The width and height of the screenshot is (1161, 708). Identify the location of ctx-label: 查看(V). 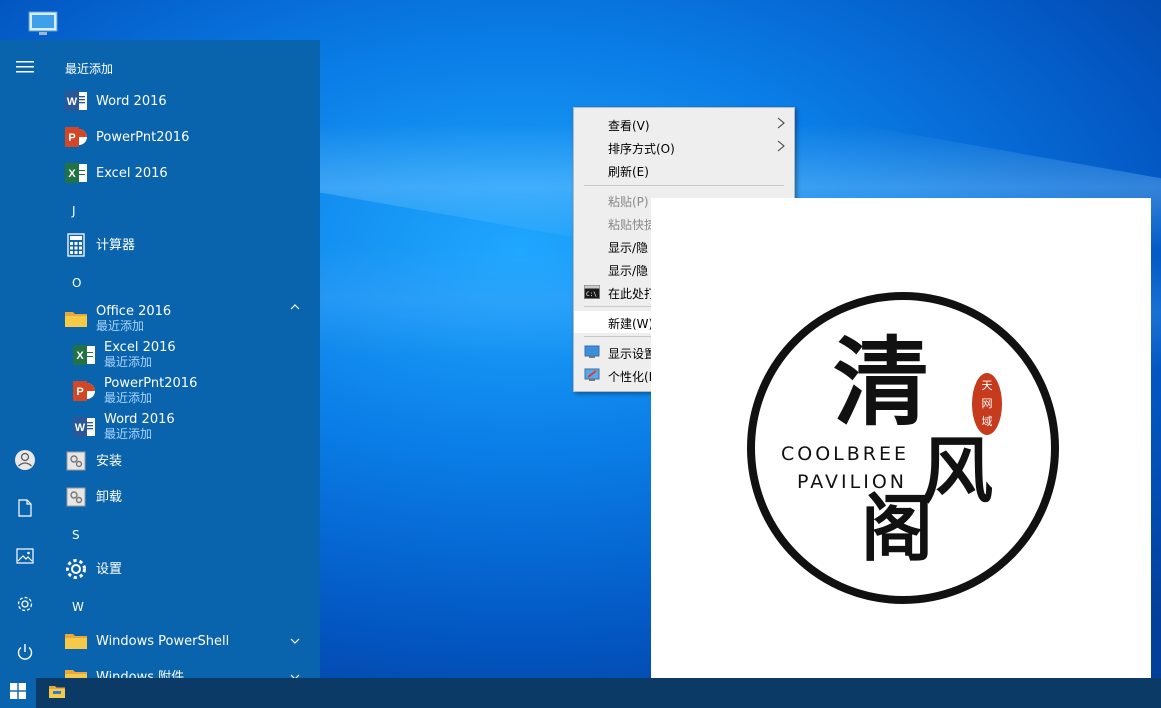
(629, 126).